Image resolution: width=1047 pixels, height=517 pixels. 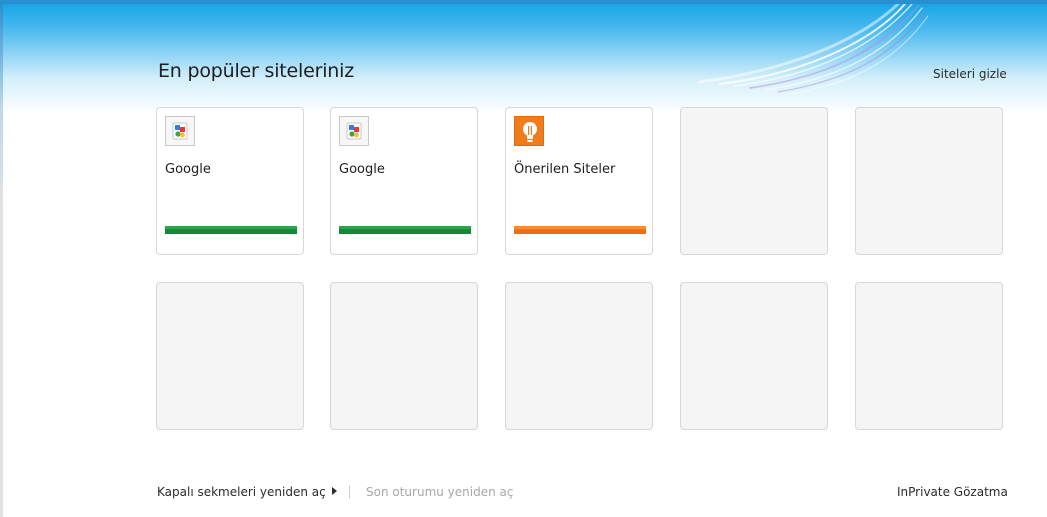 What do you see at coordinates (1, 260) in the screenshot?
I see `window-left-edge` at bounding box center [1, 260].